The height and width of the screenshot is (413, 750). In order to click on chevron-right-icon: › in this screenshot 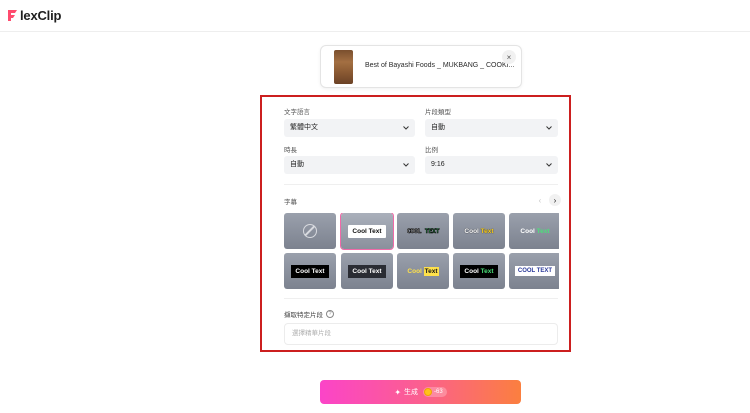, I will do `click(555, 200)`.